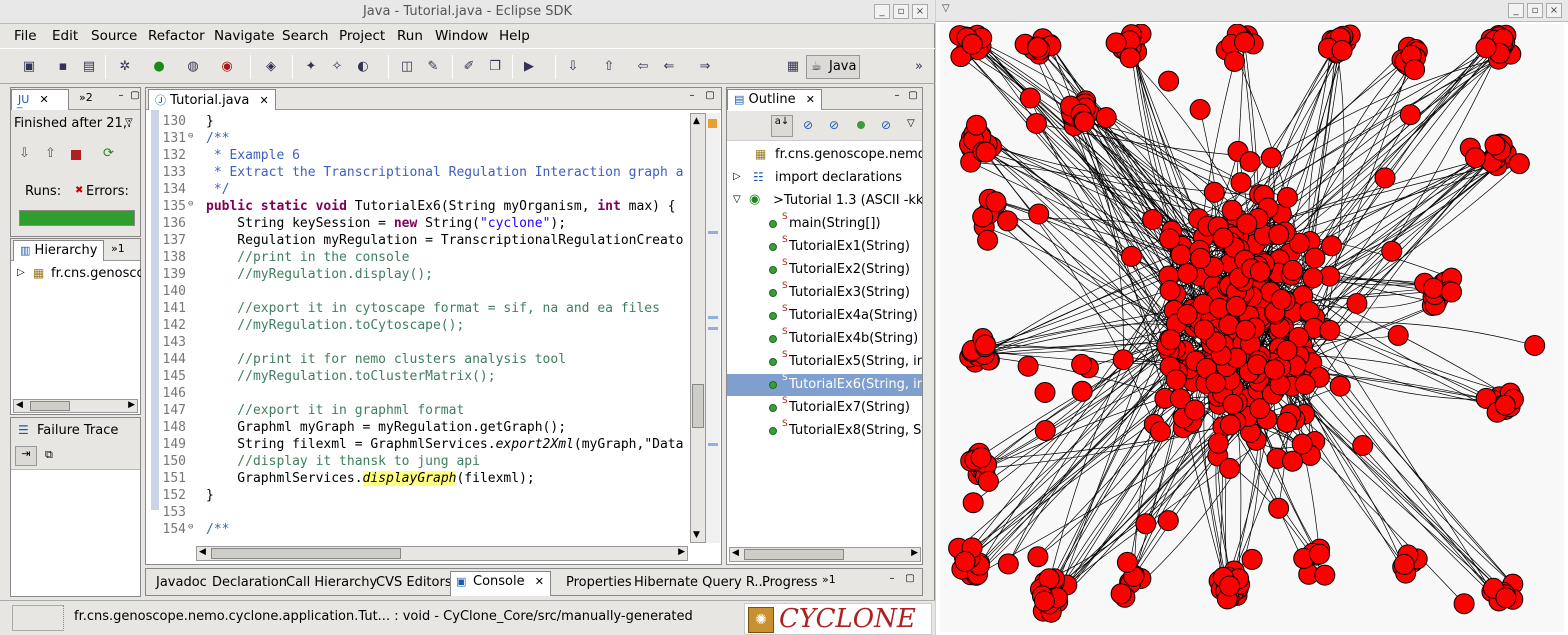 This screenshot has height=635, width=1568. What do you see at coordinates (227, 67) in the screenshot?
I see `external-tools-icon: ◉` at bounding box center [227, 67].